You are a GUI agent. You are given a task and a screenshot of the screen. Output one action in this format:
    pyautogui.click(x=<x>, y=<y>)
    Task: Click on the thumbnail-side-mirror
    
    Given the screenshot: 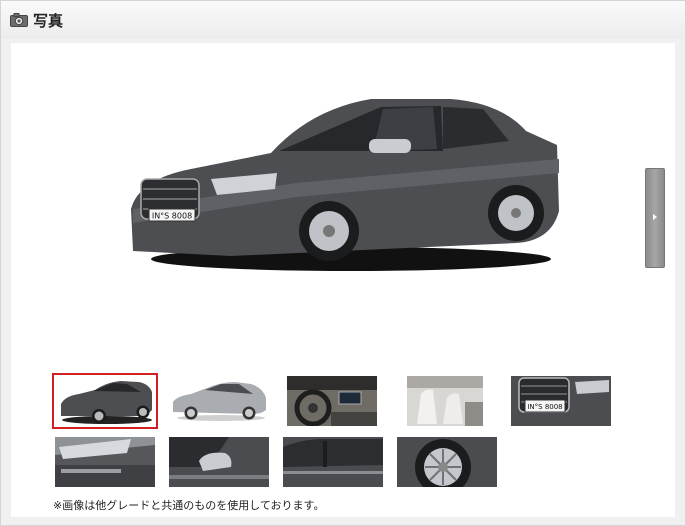 What is the action you would take?
    pyautogui.click(x=219, y=462)
    